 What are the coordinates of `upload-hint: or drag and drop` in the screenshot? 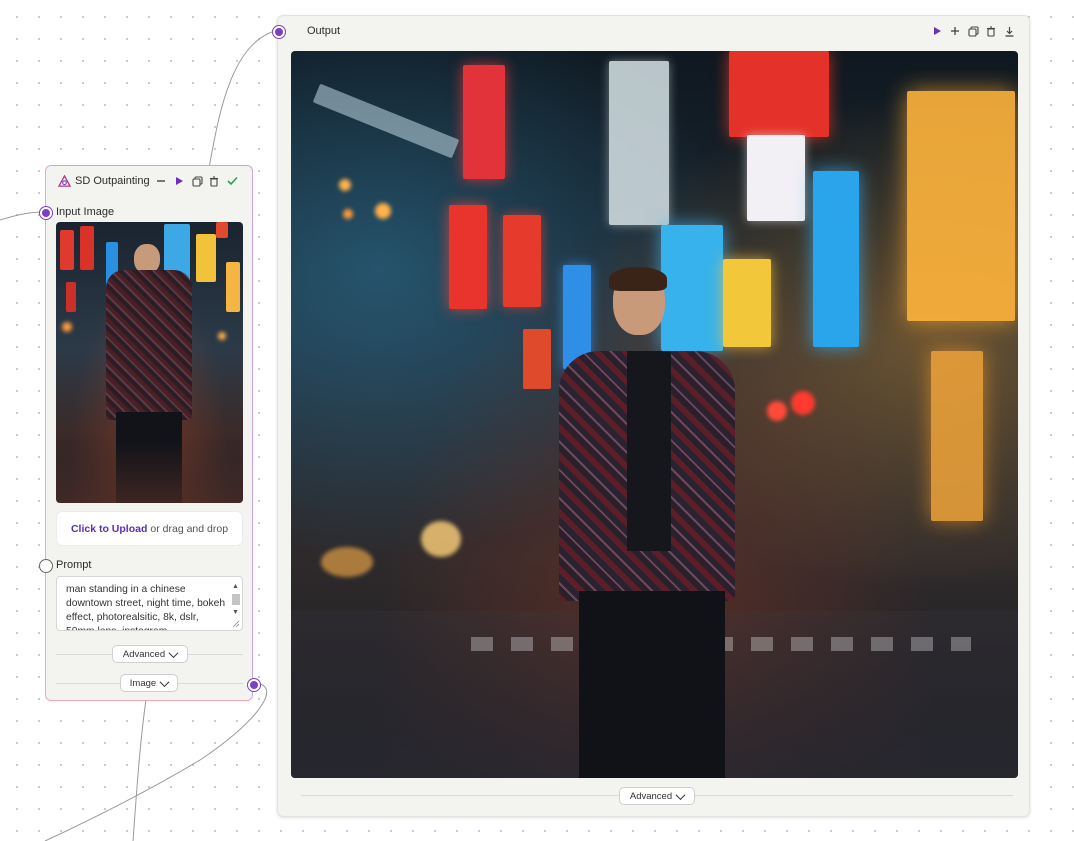 It's located at (189, 528).